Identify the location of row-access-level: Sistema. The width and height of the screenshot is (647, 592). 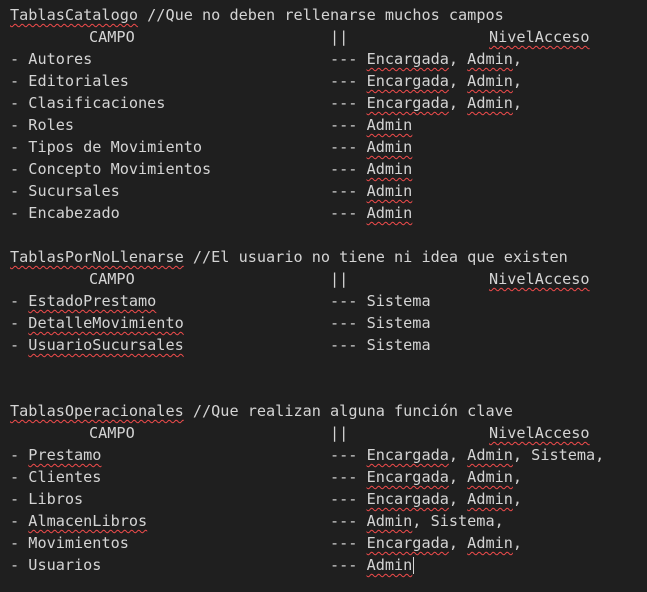
(398, 323).